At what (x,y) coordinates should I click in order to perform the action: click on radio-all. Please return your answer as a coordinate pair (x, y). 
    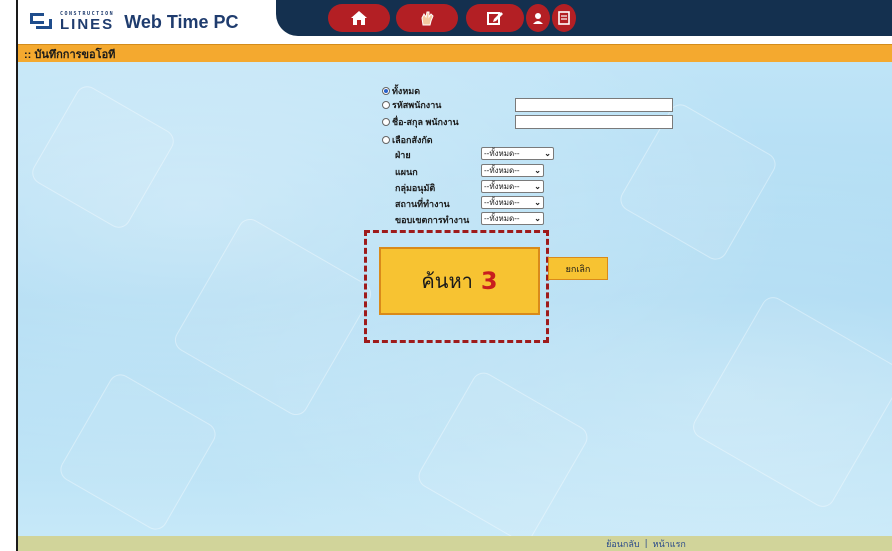
    Looking at the image, I should click on (386, 91).